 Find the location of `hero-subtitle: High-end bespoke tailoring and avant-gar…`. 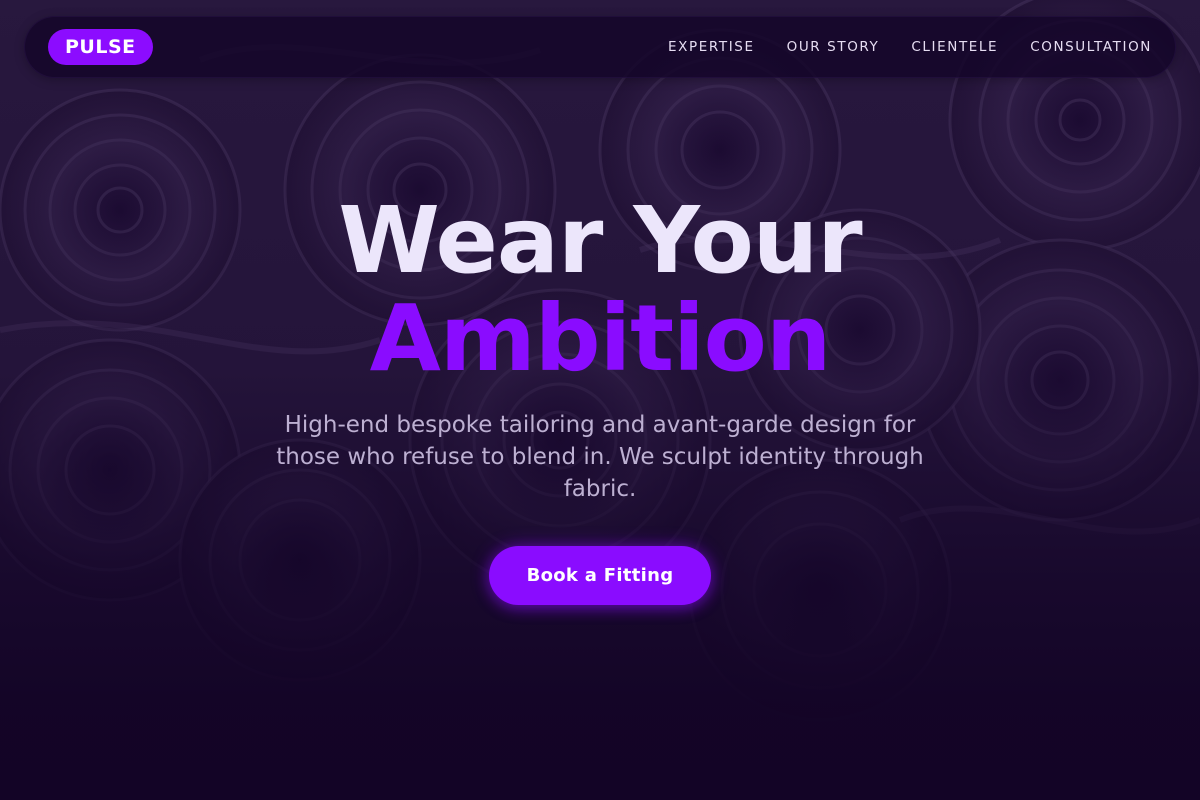

hero-subtitle: High-end bespoke tailoring and avant-gar… is located at coordinates (600, 457).